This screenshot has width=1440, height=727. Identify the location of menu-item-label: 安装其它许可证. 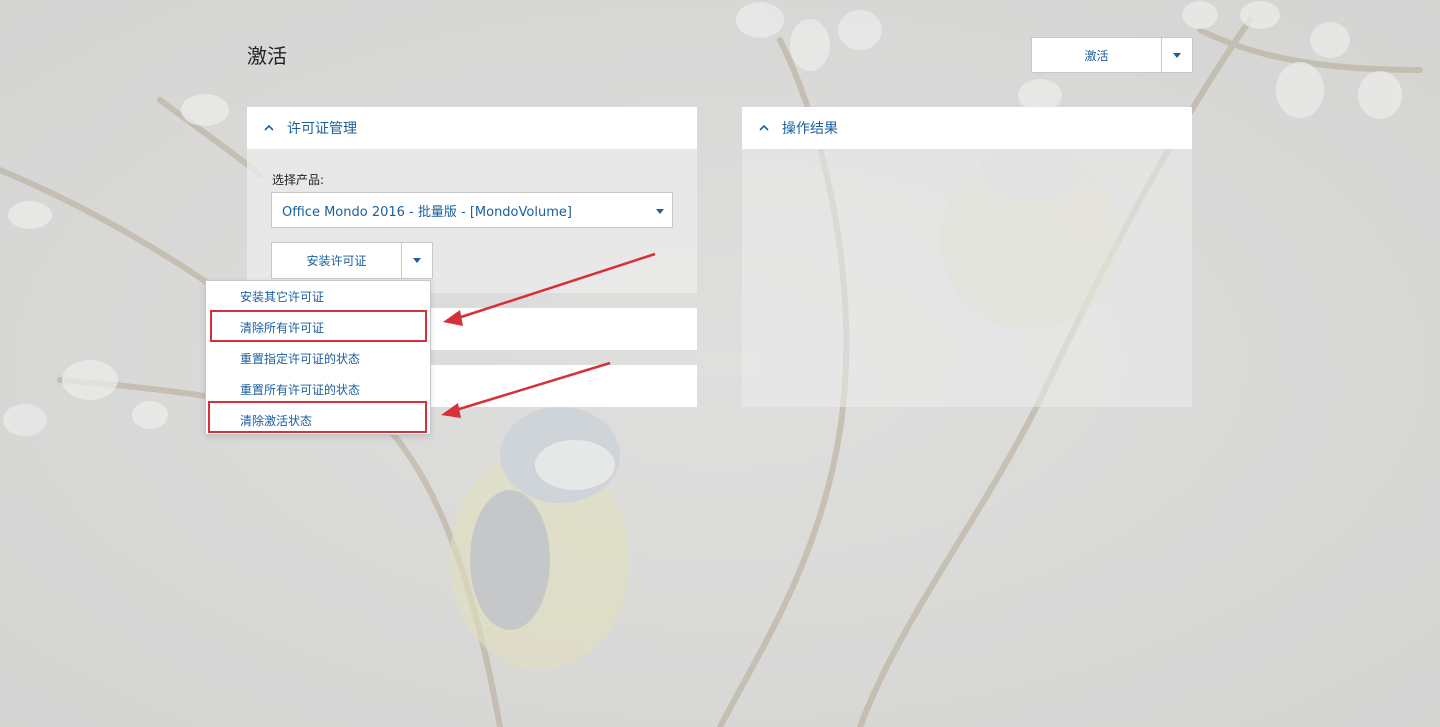
(282, 297).